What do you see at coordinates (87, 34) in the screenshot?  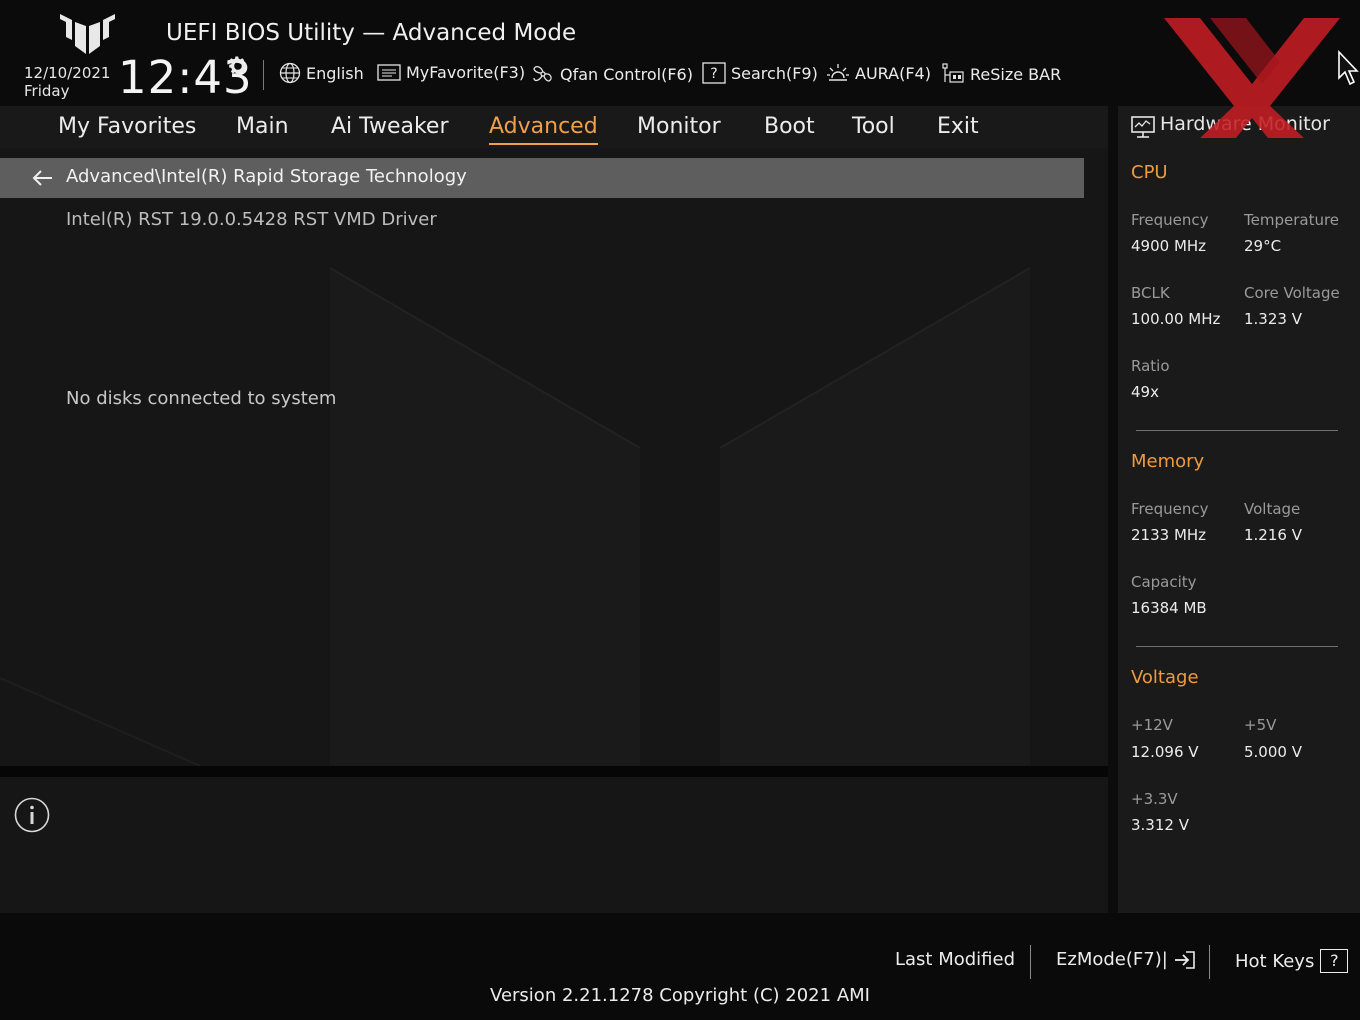 I see `tuf-logo` at bounding box center [87, 34].